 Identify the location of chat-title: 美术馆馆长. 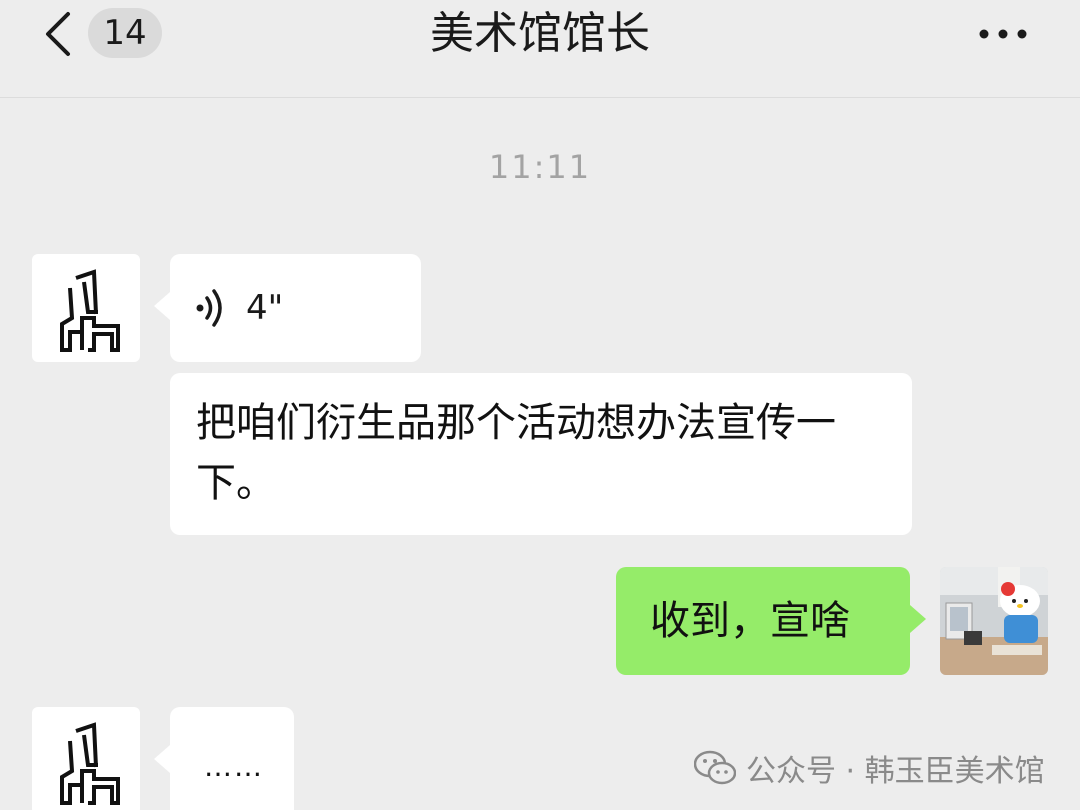
(540, 33).